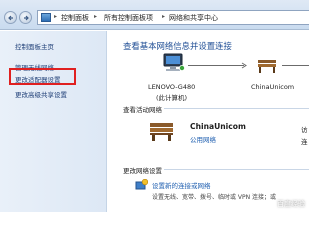  I want to click on watermark: 百度经验, so click(291, 204).